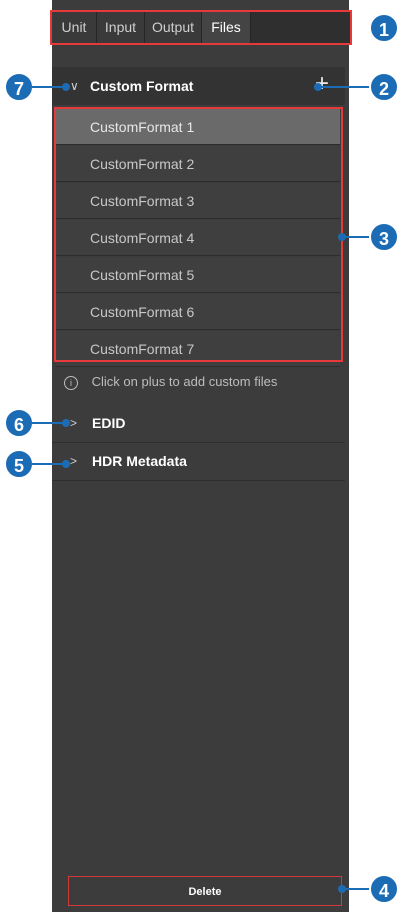  Describe the element at coordinates (74, 86) in the screenshot. I see `chevron-down-icon: ∨` at that location.